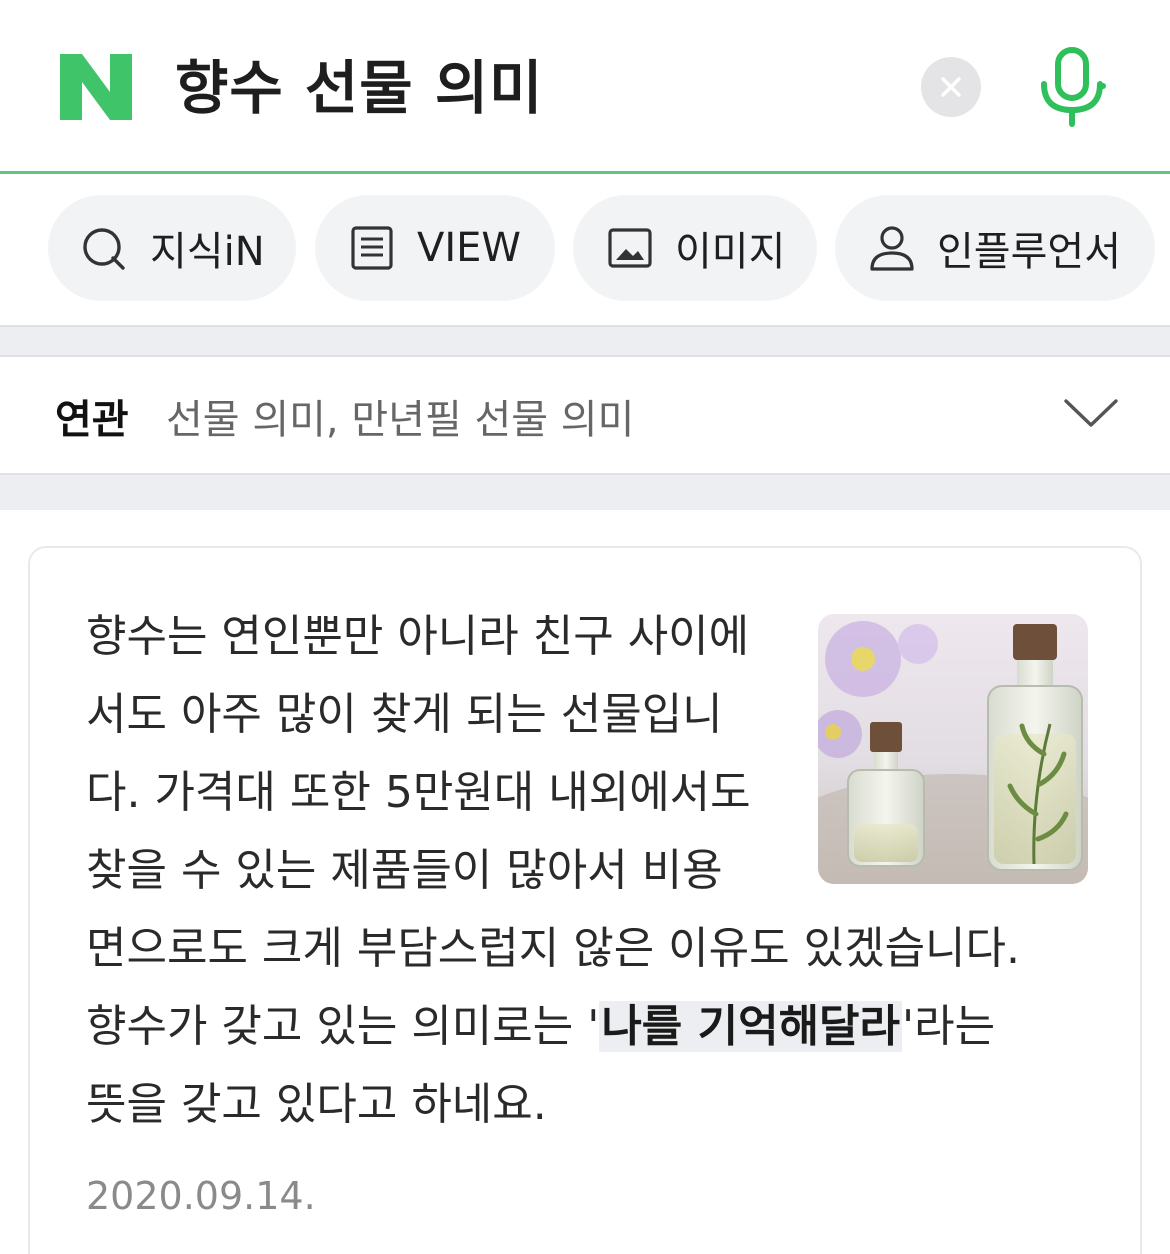 The width and height of the screenshot is (1170, 1254). I want to click on related-label: 연관, so click(92, 420).